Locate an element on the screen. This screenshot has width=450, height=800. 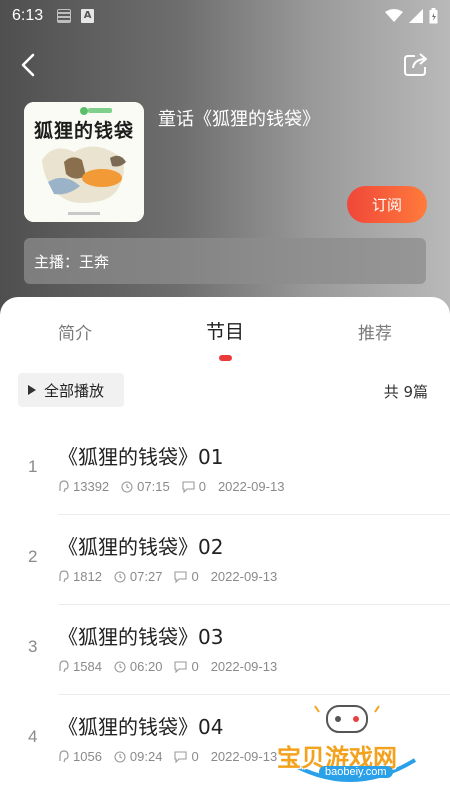
watermark-url: baobeiy.com is located at coordinates (356, 772).